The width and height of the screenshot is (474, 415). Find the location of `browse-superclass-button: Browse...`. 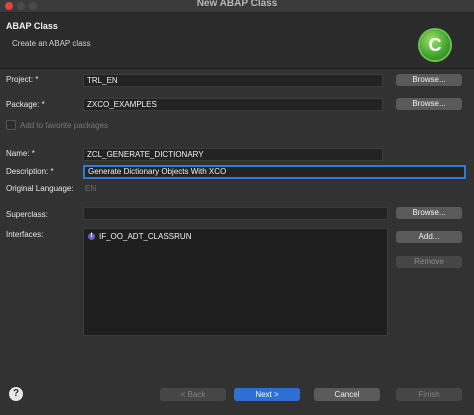

browse-superclass-button: Browse... is located at coordinates (429, 213).